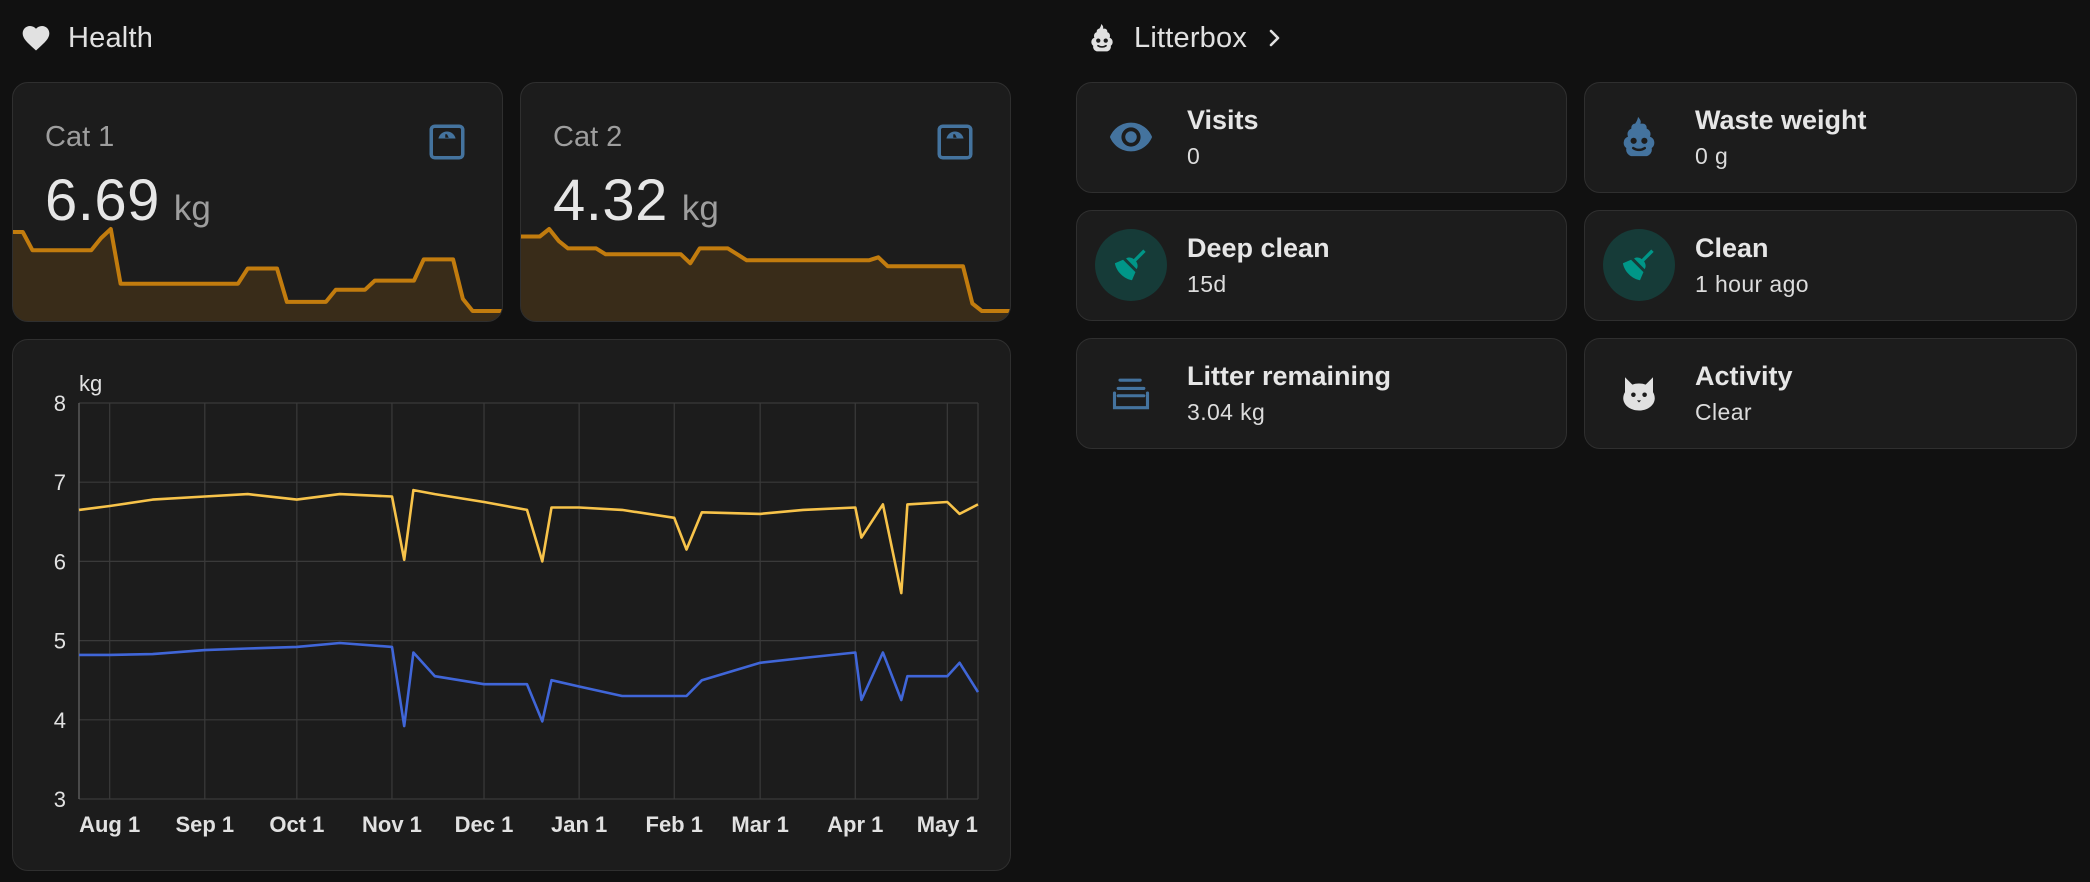 The image size is (2090, 882). Describe the element at coordinates (1289, 376) in the screenshot. I see `tile-name: Litter remaining` at that location.